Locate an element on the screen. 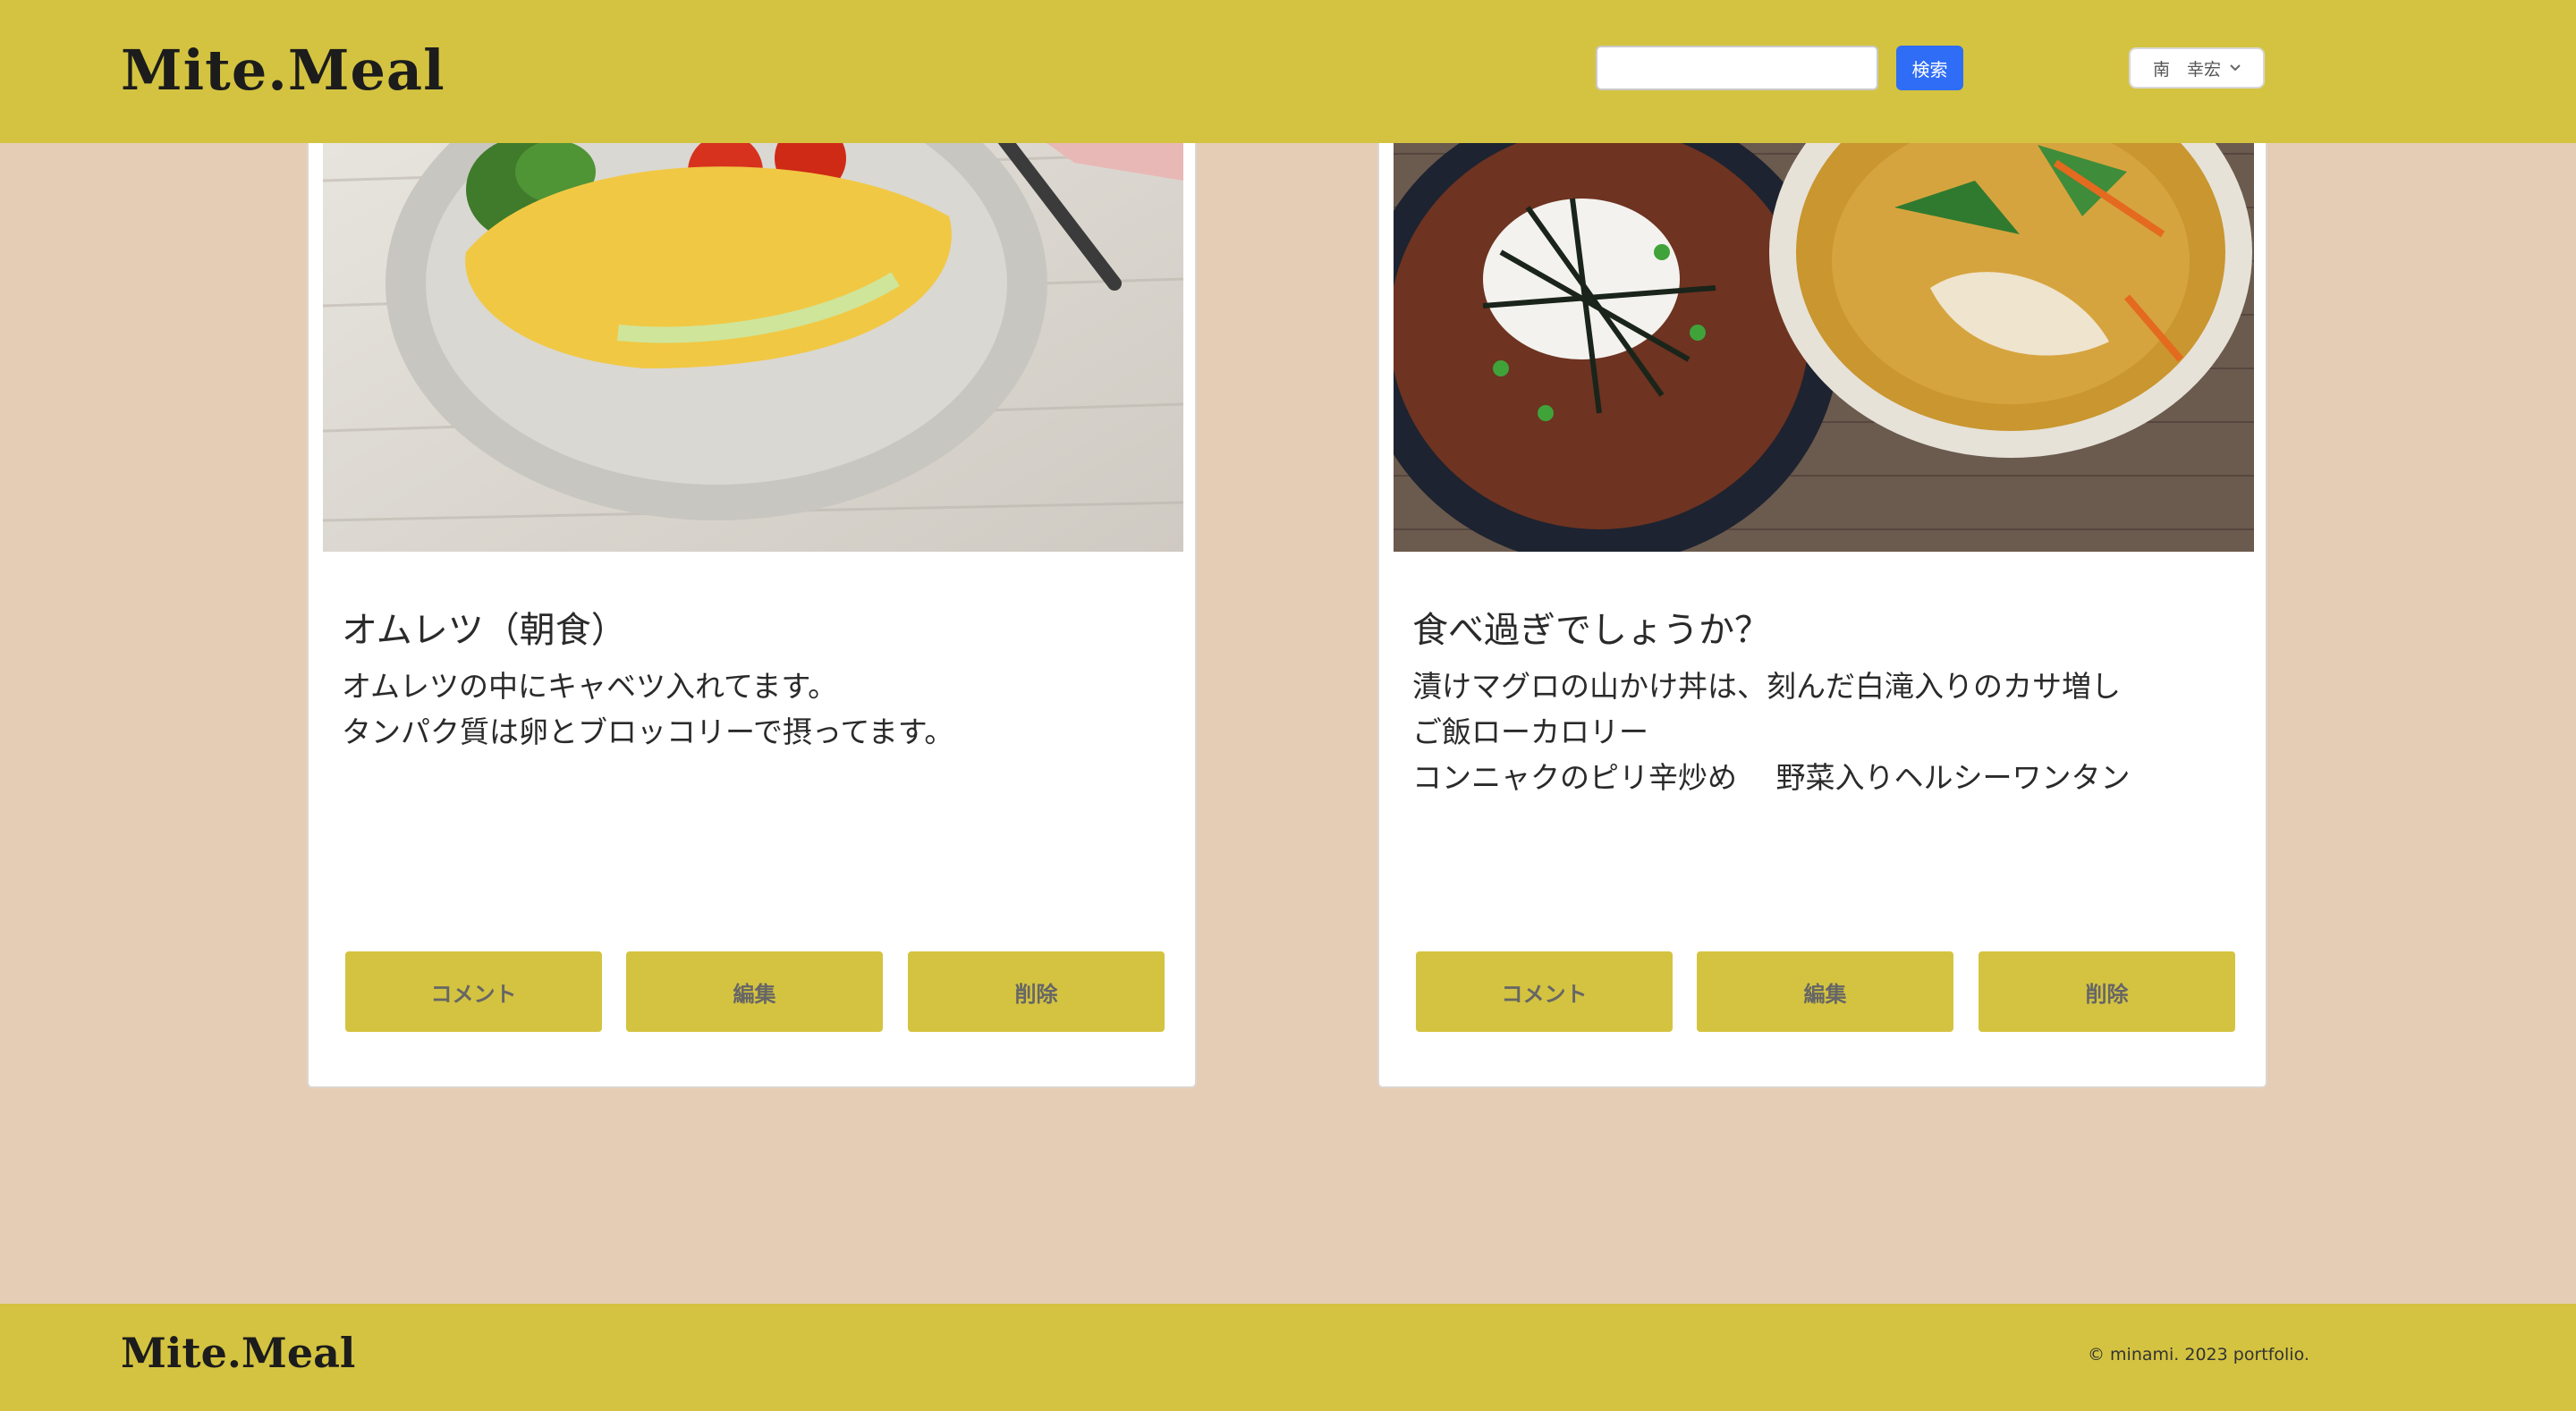 The width and height of the screenshot is (2576, 1411). site-logo: Mite.Meal is located at coordinates (283, 70).